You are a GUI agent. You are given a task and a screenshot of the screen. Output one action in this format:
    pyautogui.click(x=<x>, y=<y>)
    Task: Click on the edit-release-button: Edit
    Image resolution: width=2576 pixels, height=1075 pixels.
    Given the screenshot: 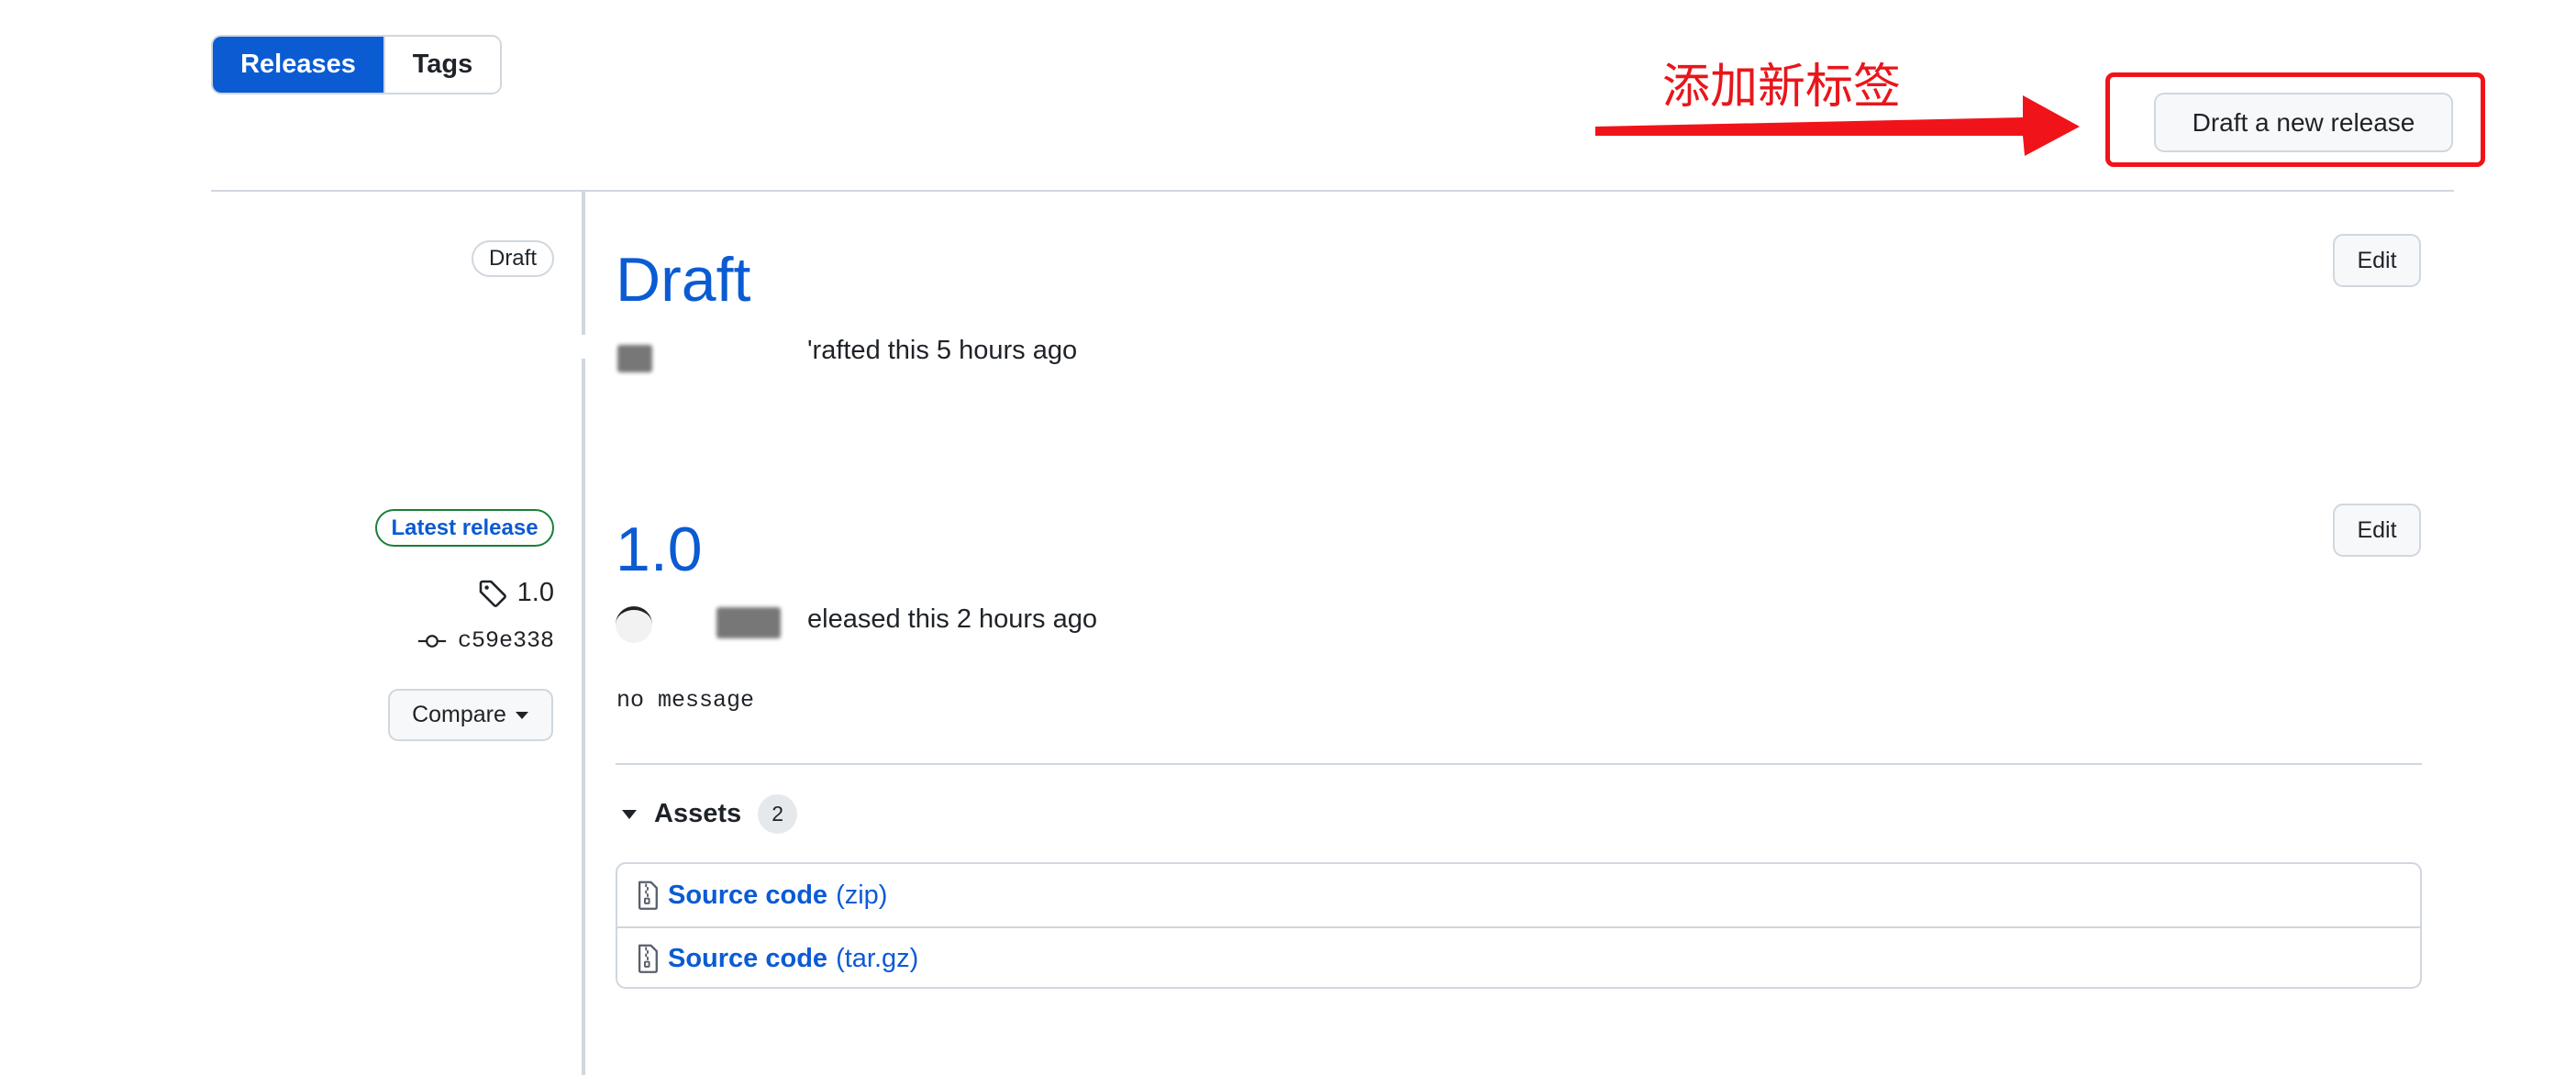 What is the action you would take?
    pyautogui.click(x=2377, y=530)
    